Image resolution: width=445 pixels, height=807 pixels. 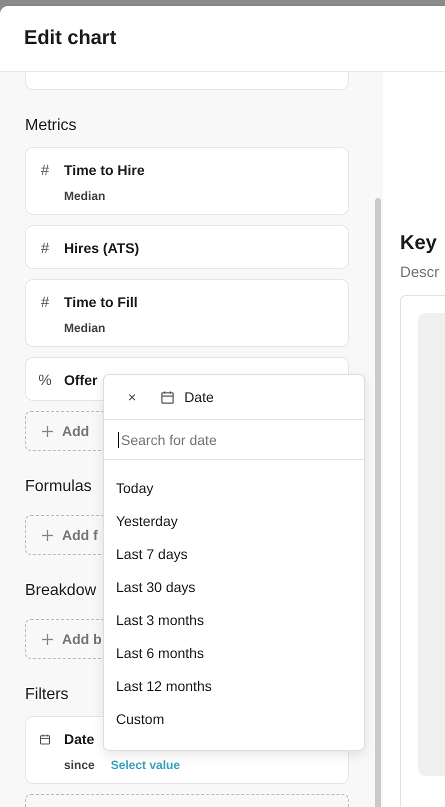 What do you see at coordinates (104, 170) in the screenshot?
I see `item-name: Time to Hire` at bounding box center [104, 170].